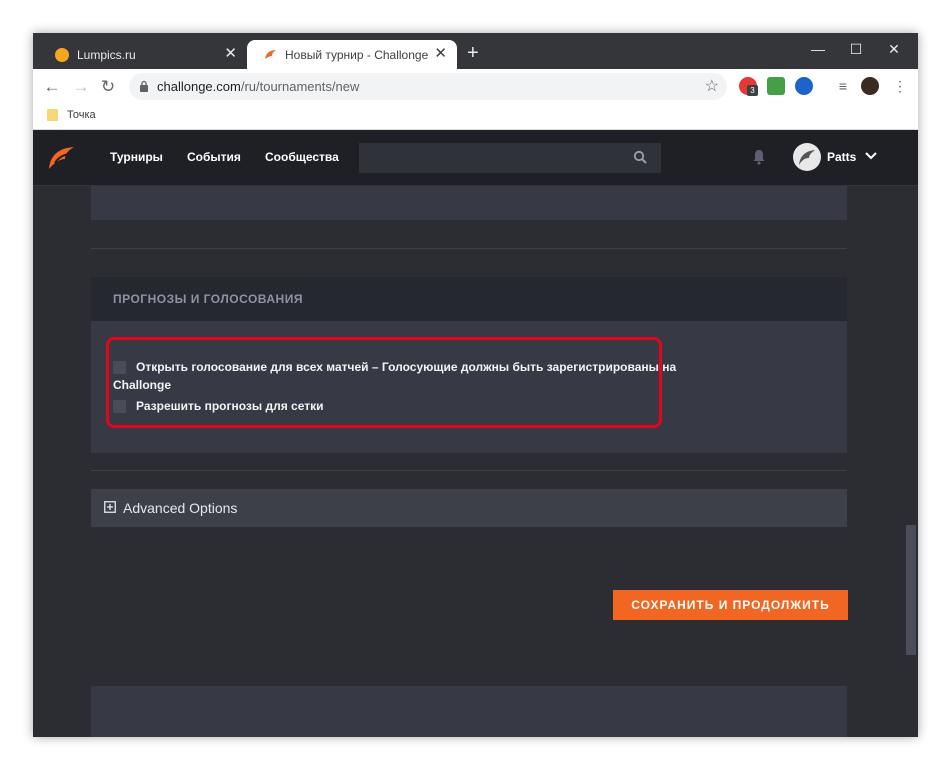  Describe the element at coordinates (759, 157) in the screenshot. I see `notification-bell-icon` at that location.